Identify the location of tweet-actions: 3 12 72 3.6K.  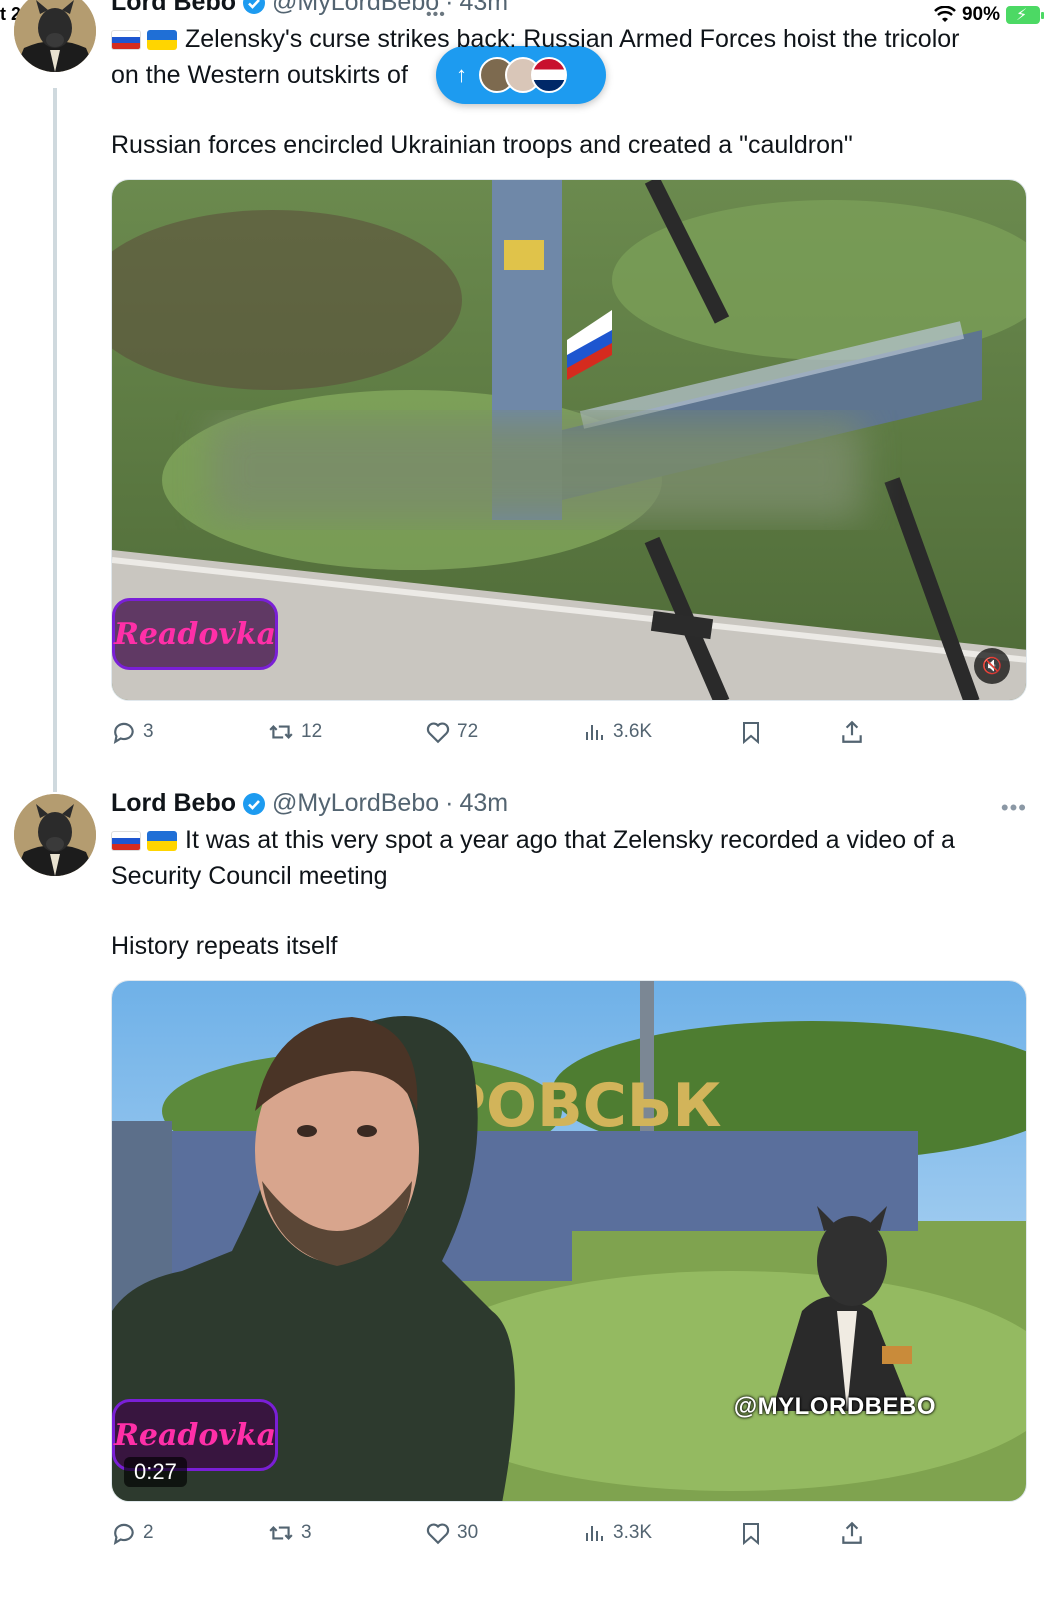
(569, 735).